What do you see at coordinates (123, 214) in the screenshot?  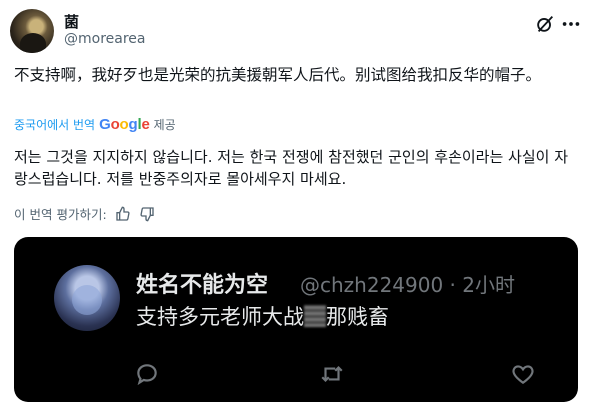 I see `thumbs-up-icon` at bounding box center [123, 214].